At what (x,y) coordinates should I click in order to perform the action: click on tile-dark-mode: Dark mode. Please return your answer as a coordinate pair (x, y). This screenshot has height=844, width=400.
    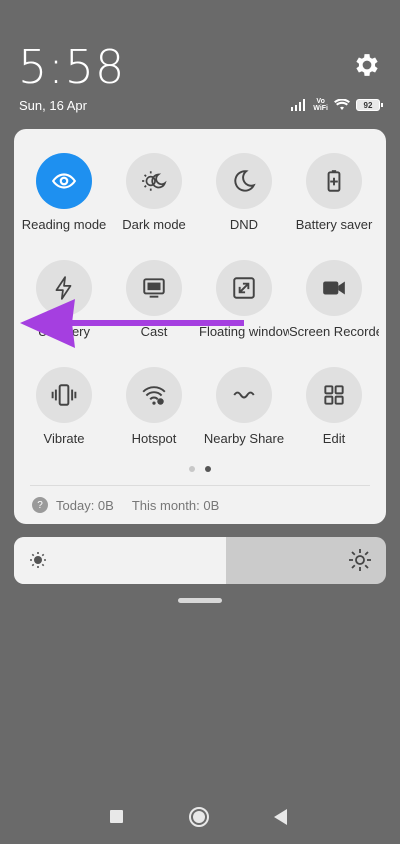
    Looking at the image, I should click on (154, 192).